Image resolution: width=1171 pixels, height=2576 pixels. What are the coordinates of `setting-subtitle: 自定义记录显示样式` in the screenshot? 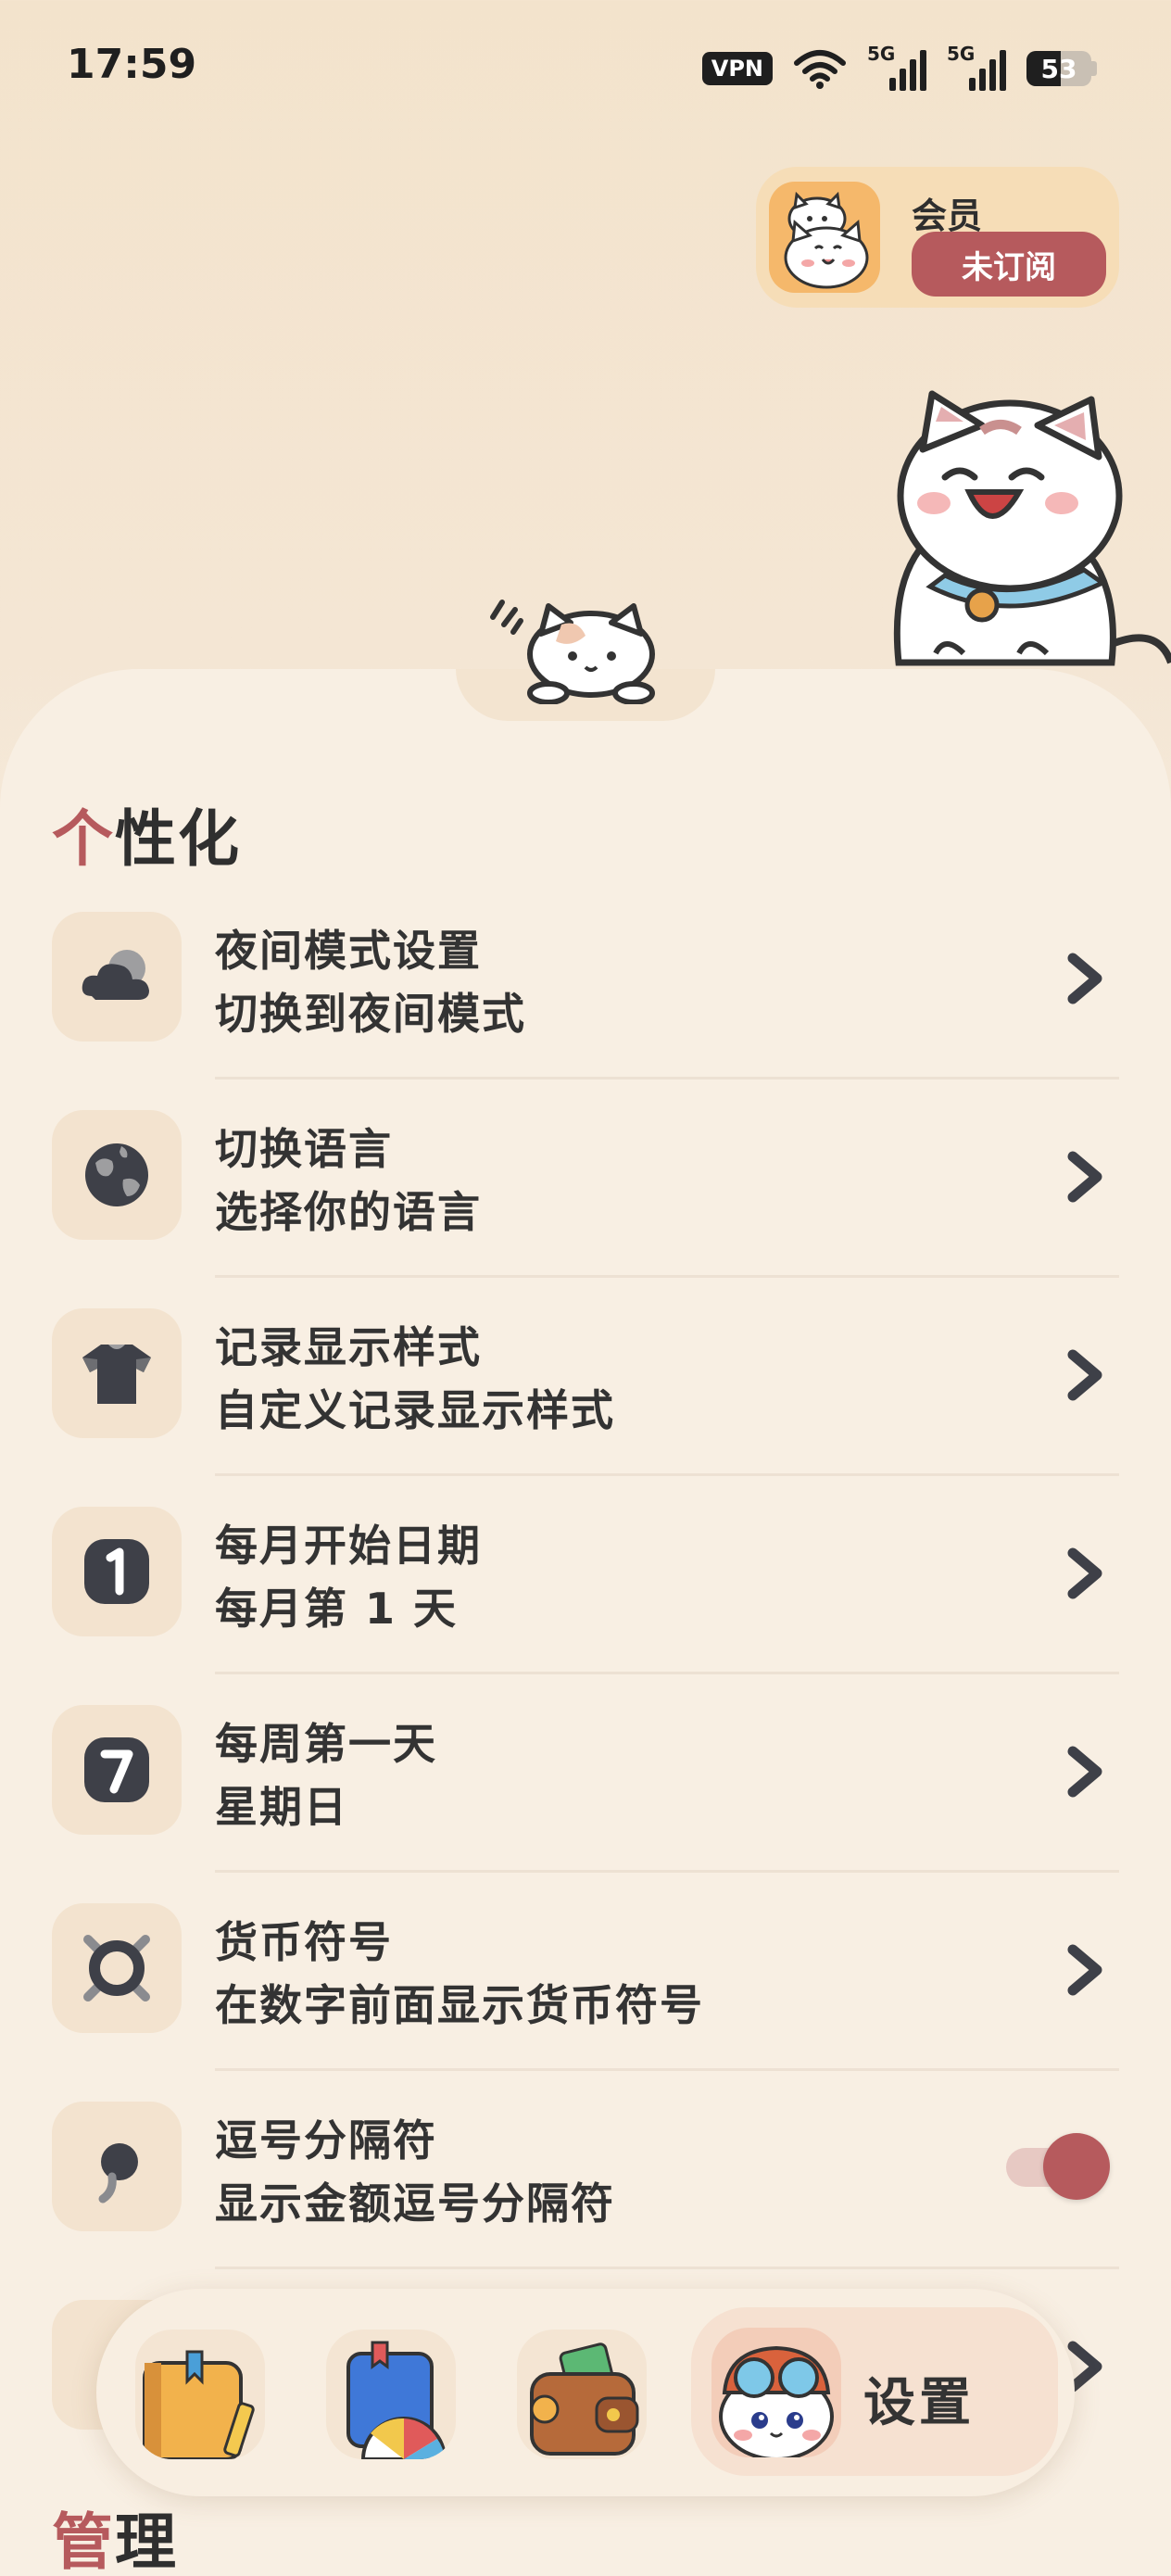 It's located at (415, 1410).